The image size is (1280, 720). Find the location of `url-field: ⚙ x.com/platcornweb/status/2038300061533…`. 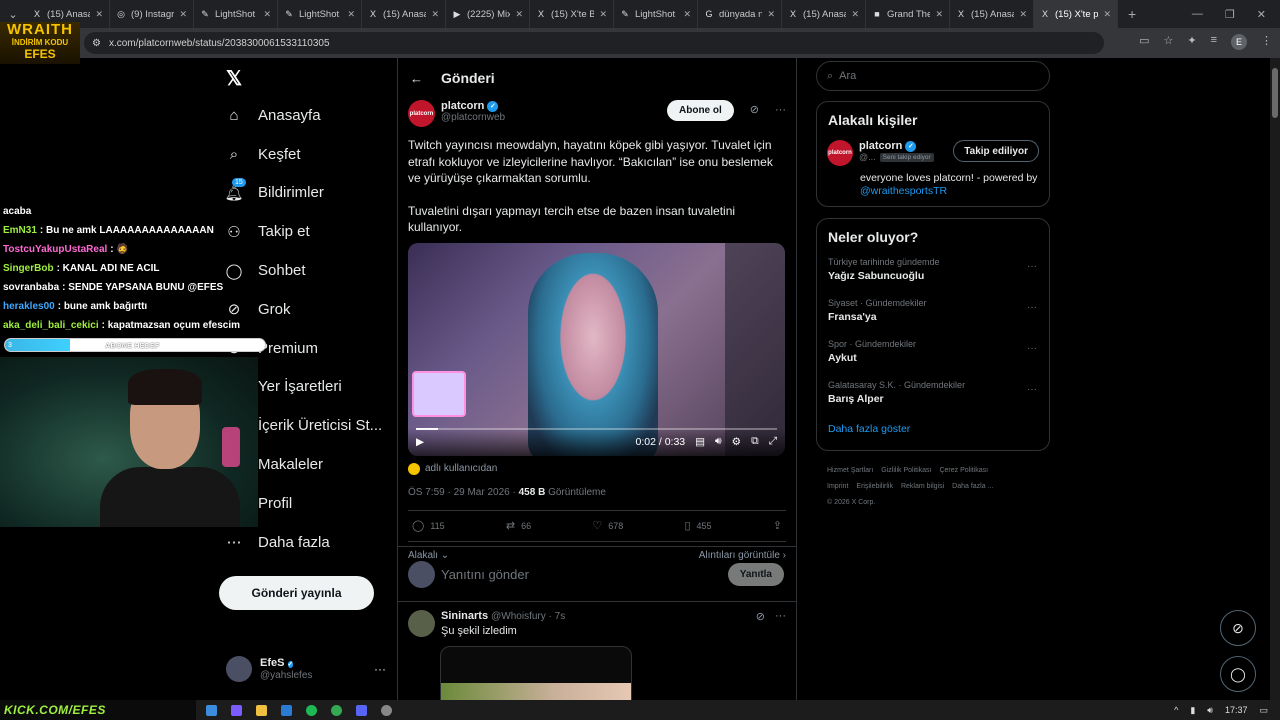

url-field: ⚙ x.com/platcornweb/status/2038300061533… is located at coordinates (594, 43).